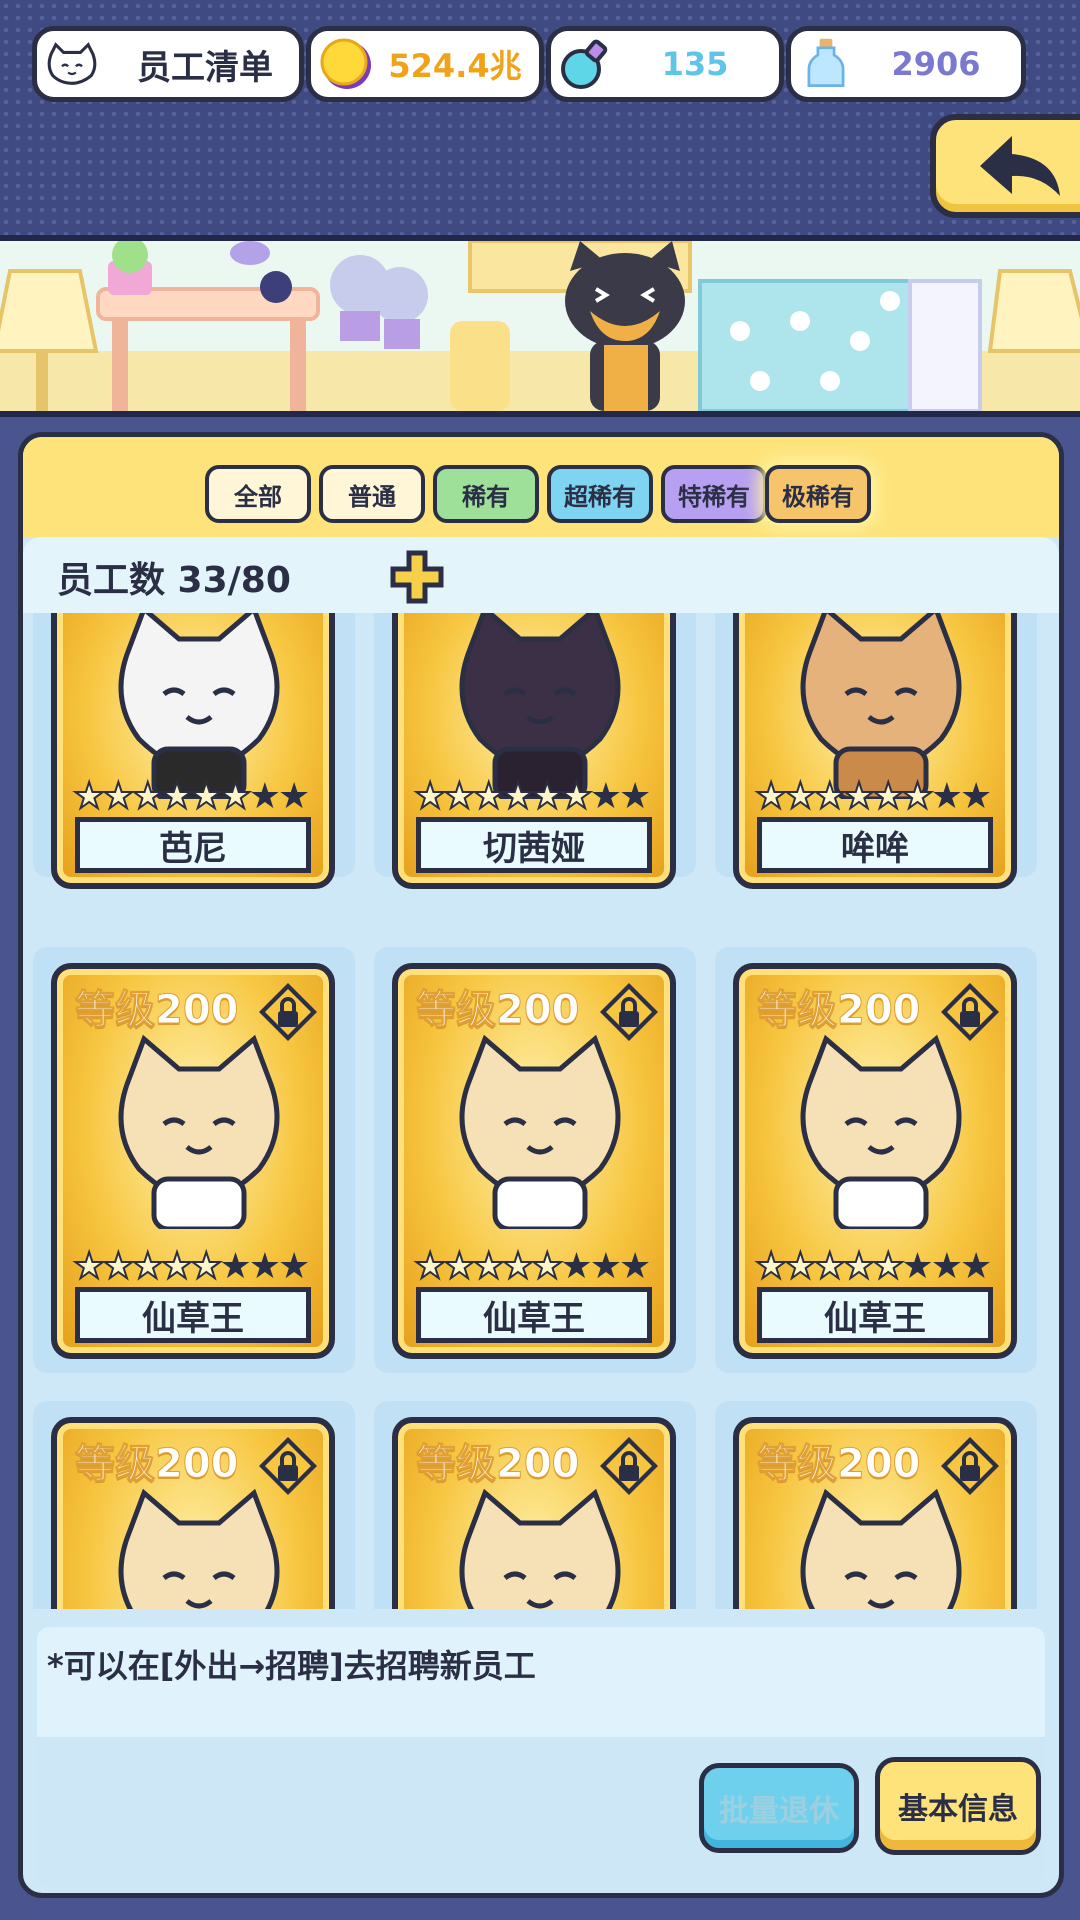 The height and width of the screenshot is (1920, 1080). I want to click on recruit-hint-text: *可以在[外出→招聘]去招聘新员工, so click(291, 1666).